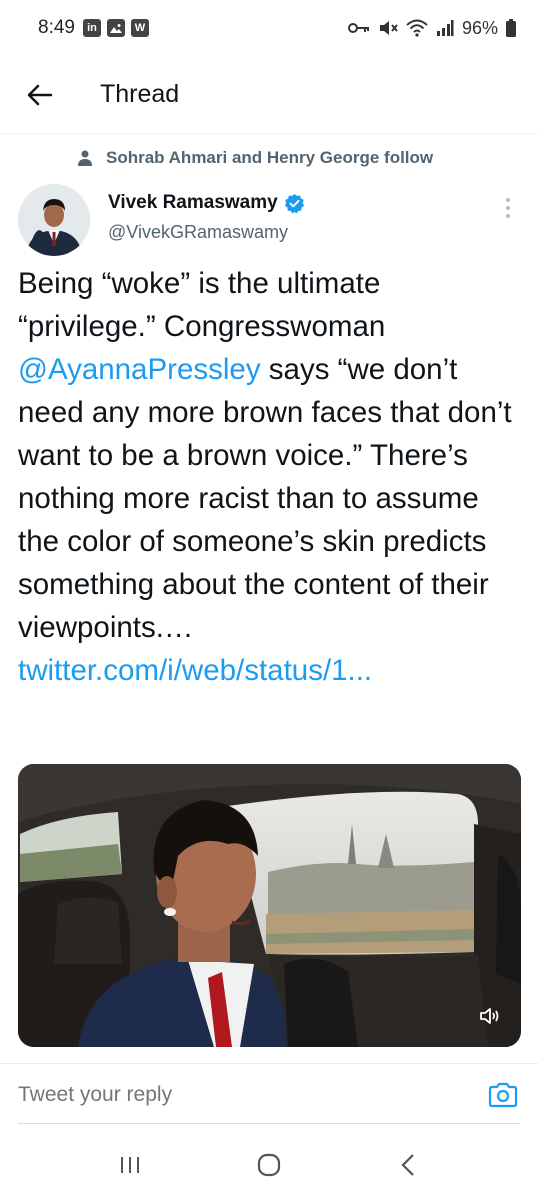 The height and width of the screenshot is (1199, 538). Describe the element at coordinates (54, 220) in the screenshot. I see `avatar` at that location.